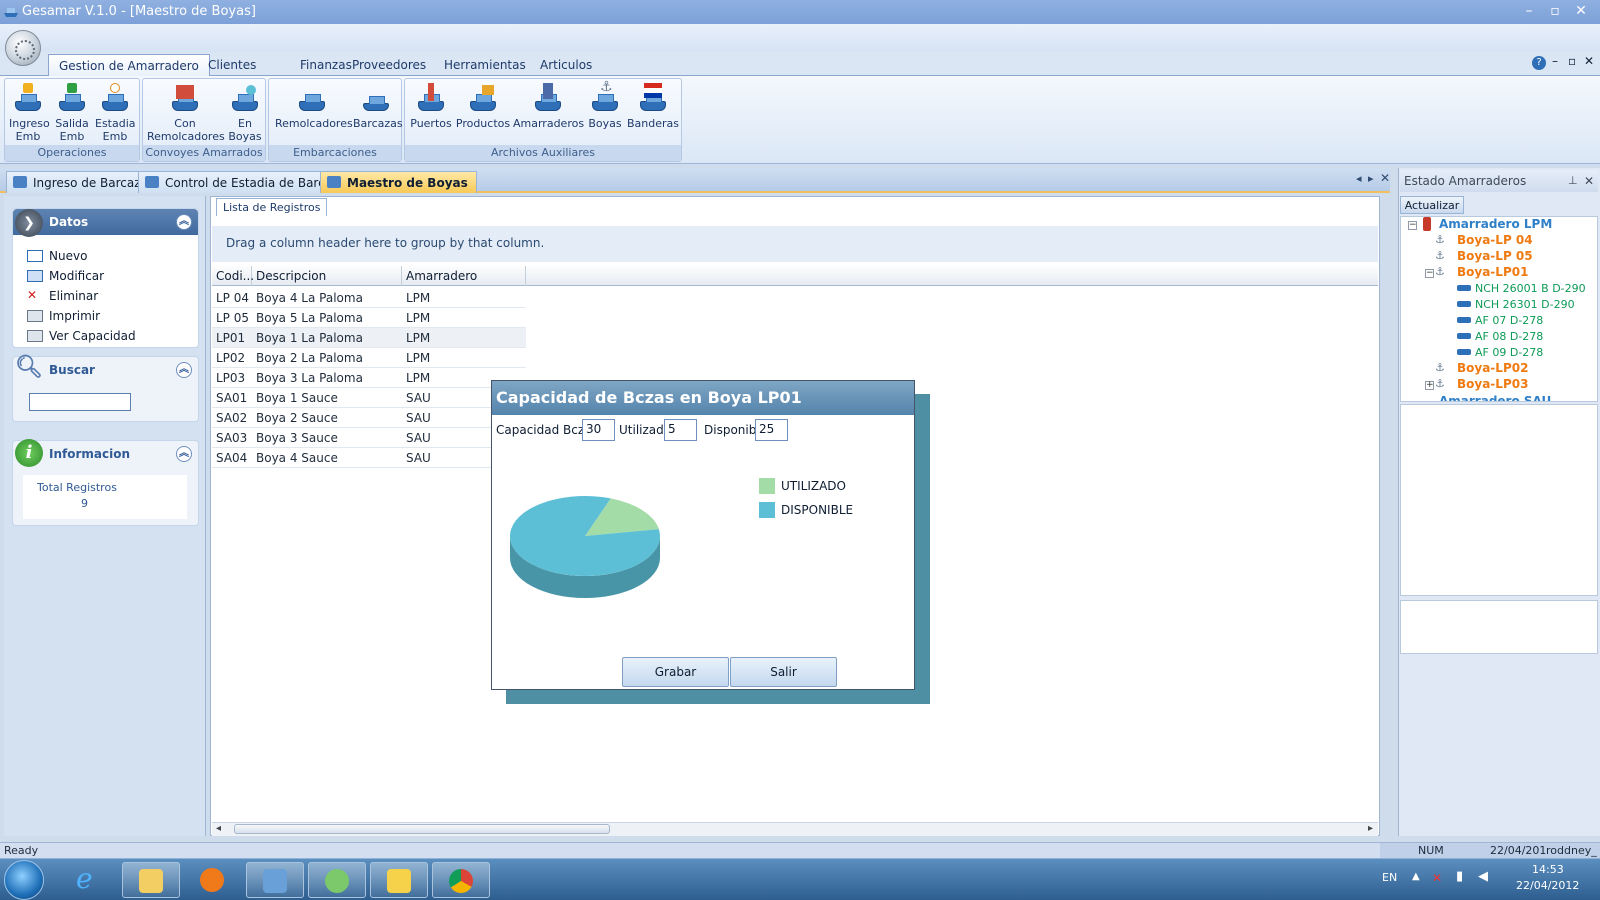  What do you see at coordinates (369, 418) in the screenshot?
I see `table-row: SA02 Boya 2 Sauce SAU` at bounding box center [369, 418].